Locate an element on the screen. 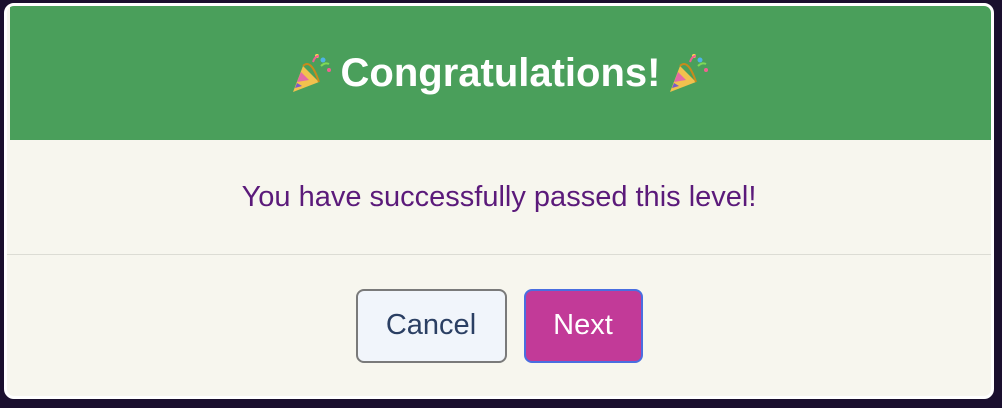  dialog-title: Congratulations! is located at coordinates (500, 72).